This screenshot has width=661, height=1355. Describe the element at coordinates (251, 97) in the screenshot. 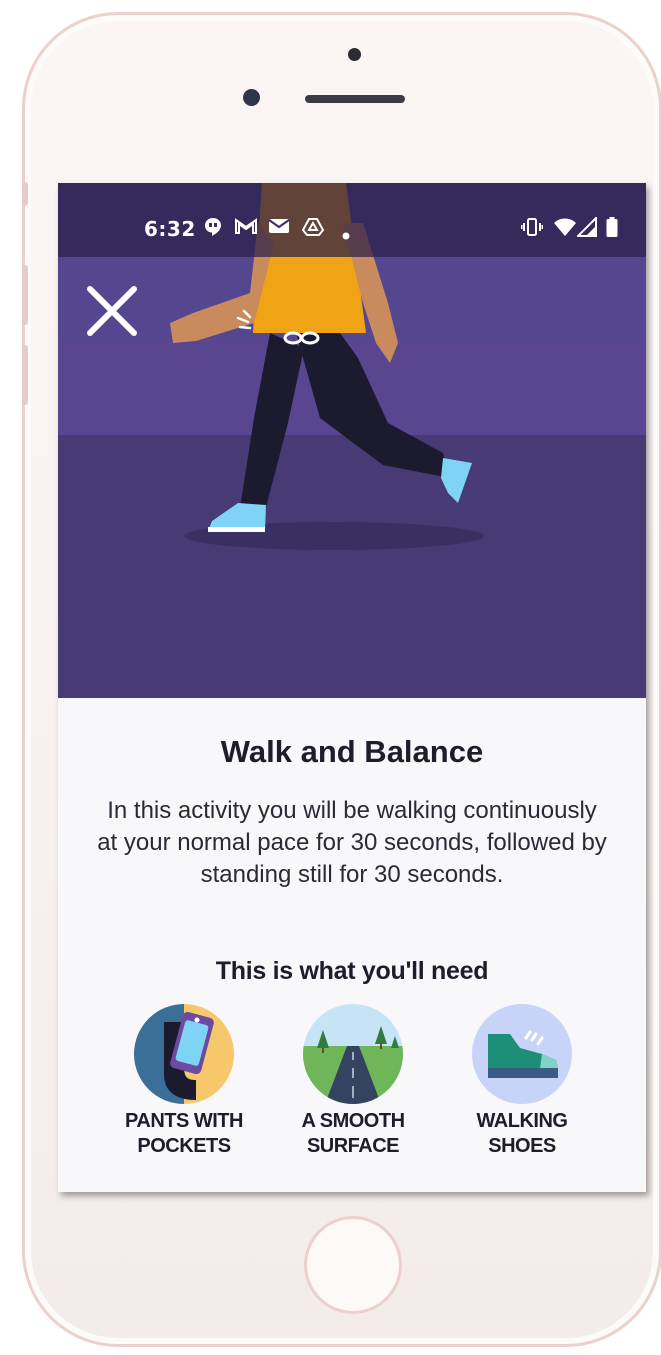

I see `front-camera` at that location.